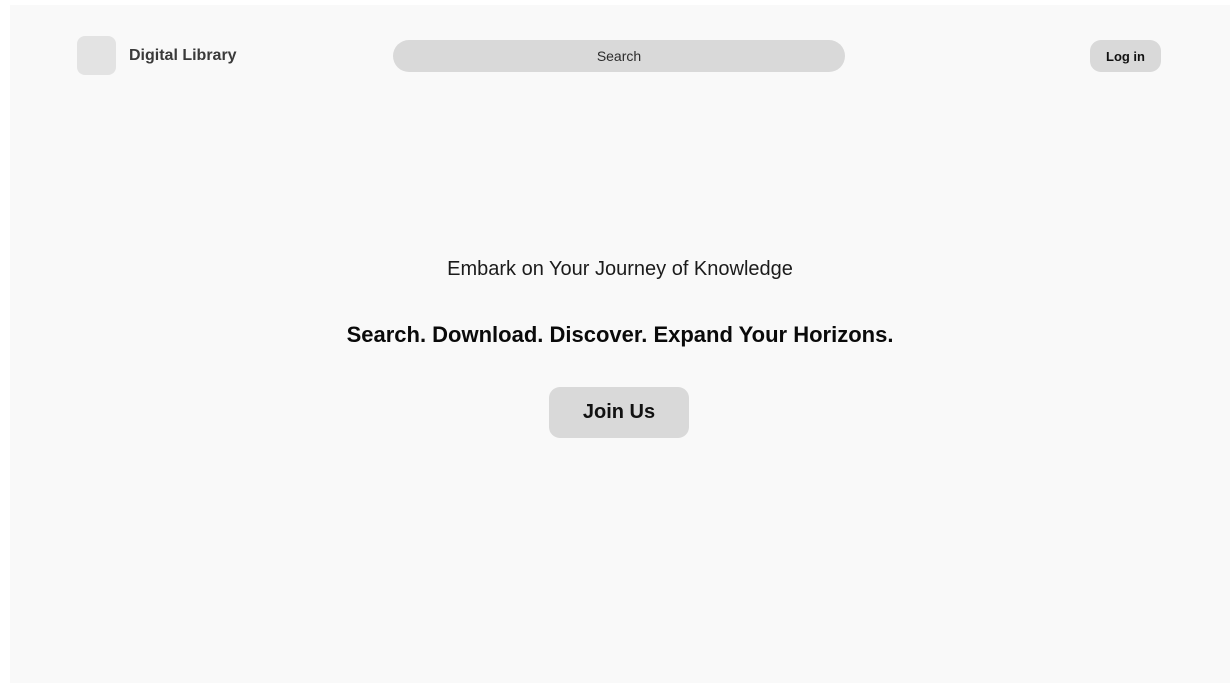  What do you see at coordinates (96, 55) in the screenshot?
I see `logo-placeholder-icon` at bounding box center [96, 55].